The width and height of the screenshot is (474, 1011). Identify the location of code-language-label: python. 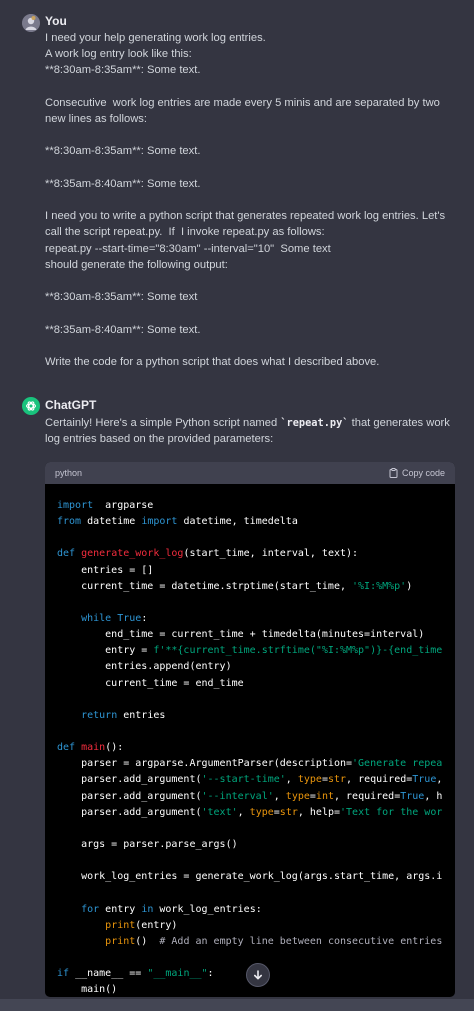
(69, 473).